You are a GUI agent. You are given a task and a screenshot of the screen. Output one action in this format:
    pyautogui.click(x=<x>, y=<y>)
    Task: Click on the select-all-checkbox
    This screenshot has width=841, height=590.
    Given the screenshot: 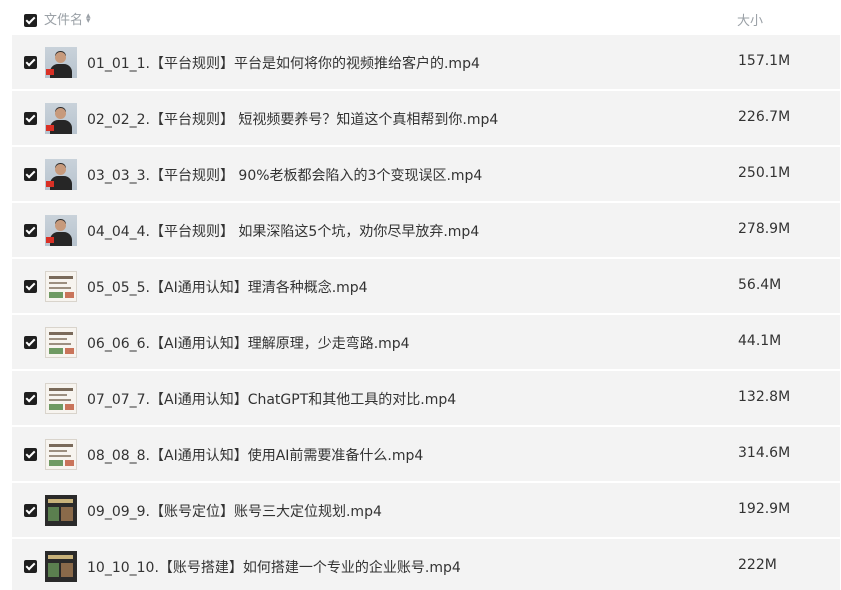 What is the action you would take?
    pyautogui.click(x=30, y=20)
    